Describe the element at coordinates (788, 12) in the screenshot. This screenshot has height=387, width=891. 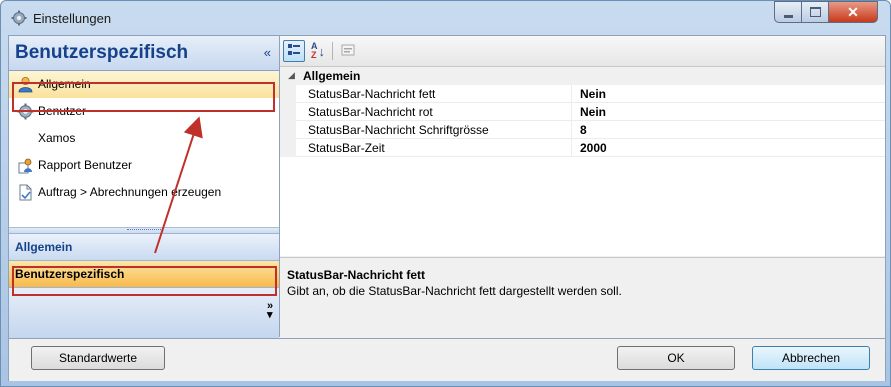
I see `minimize-button` at that location.